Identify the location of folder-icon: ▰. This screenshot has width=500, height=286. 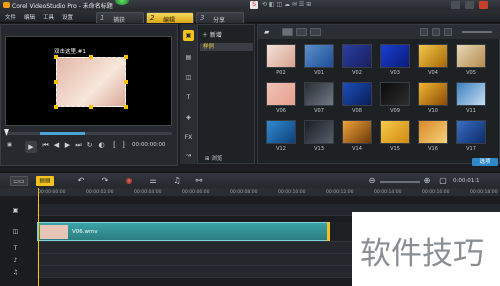
(266, 32).